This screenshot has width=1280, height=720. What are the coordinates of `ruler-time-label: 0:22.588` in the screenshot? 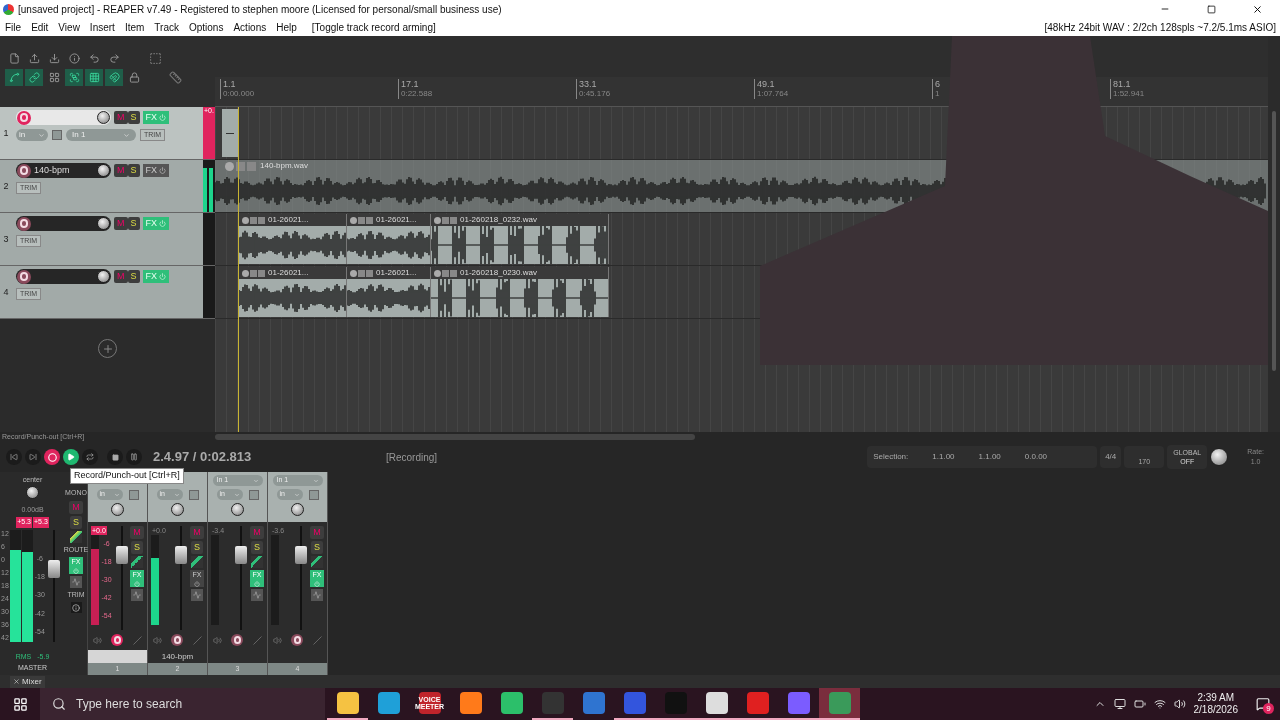 It's located at (417, 94).